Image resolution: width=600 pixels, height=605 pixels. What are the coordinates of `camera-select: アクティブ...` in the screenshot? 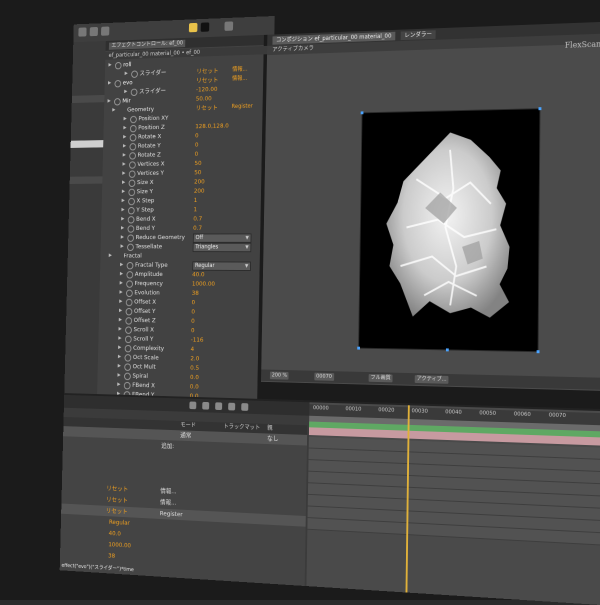 It's located at (431, 379).